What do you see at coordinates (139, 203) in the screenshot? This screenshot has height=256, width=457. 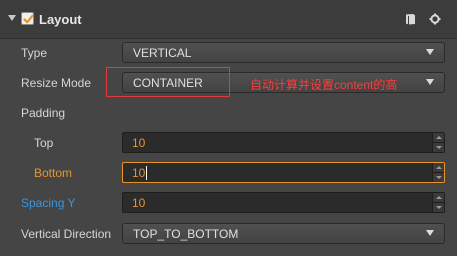 I see `spacing-y-value: 10` at bounding box center [139, 203].